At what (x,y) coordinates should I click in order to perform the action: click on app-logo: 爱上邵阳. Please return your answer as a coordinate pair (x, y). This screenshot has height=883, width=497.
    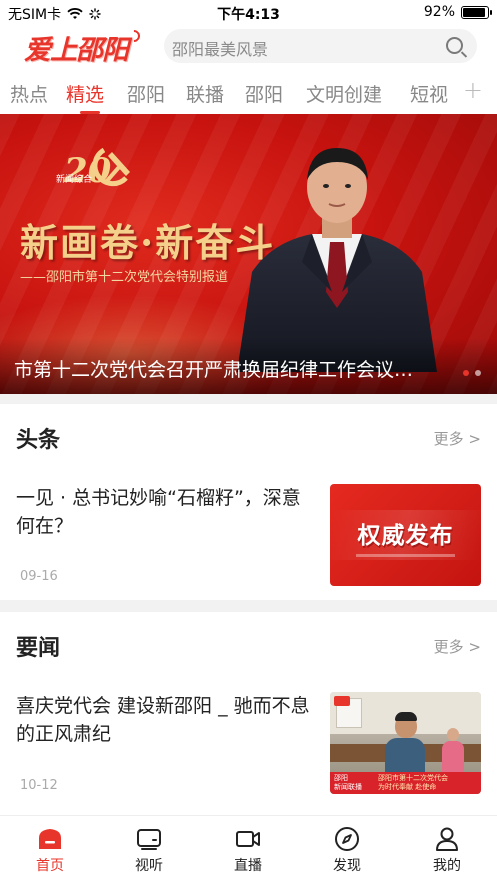
    Looking at the image, I should click on (83, 47).